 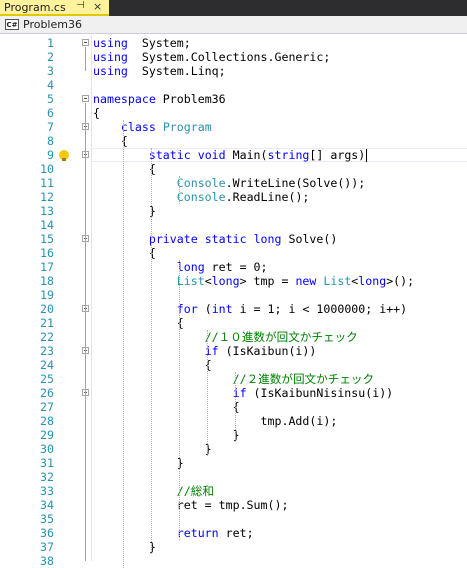 I want to click on code-text: private static long Solve(), so click(x=215, y=239).